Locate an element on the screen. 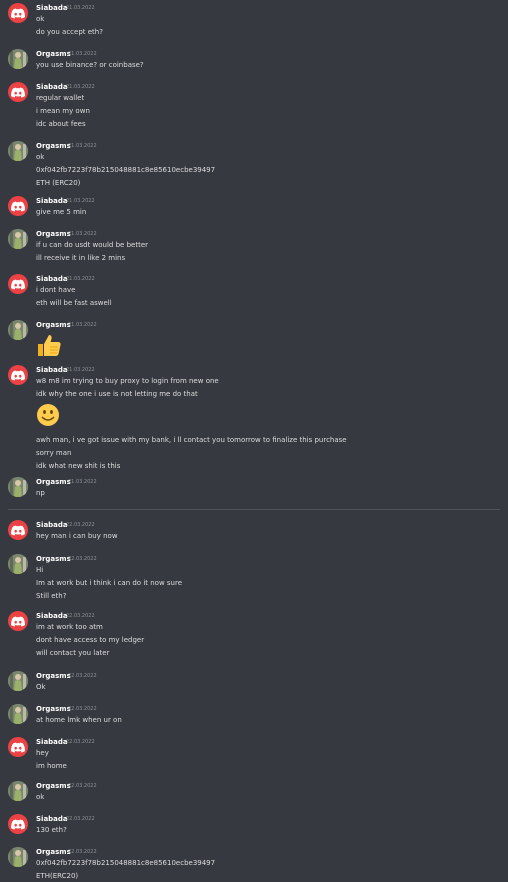  message-text: ETH (ERC20) is located at coordinates (58, 183).